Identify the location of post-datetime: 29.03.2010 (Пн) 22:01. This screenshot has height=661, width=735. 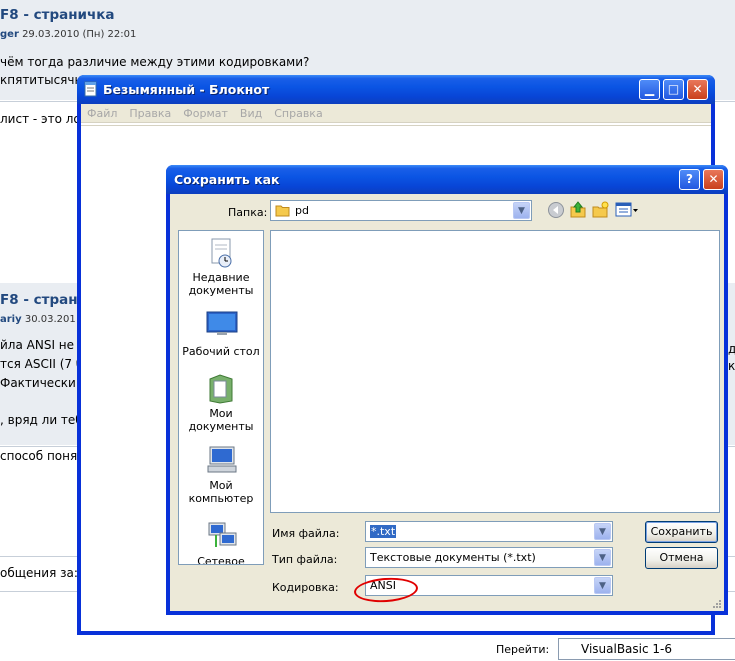
(79, 34).